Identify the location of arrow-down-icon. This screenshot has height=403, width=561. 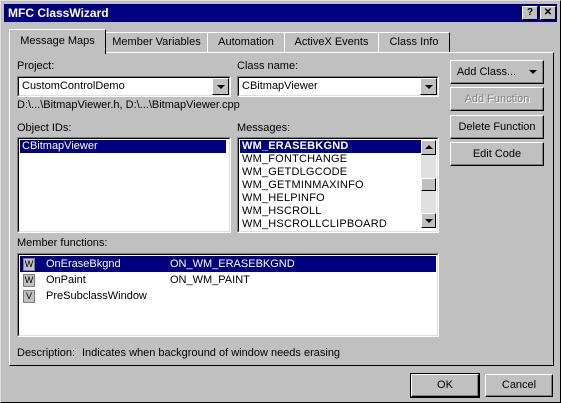
(429, 221).